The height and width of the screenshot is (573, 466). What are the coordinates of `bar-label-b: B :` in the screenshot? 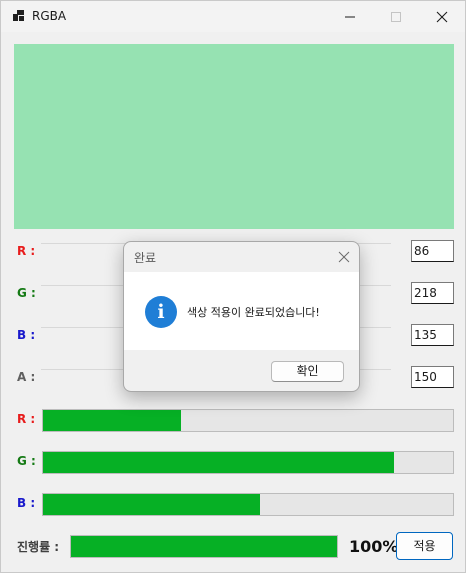 It's located at (26, 503).